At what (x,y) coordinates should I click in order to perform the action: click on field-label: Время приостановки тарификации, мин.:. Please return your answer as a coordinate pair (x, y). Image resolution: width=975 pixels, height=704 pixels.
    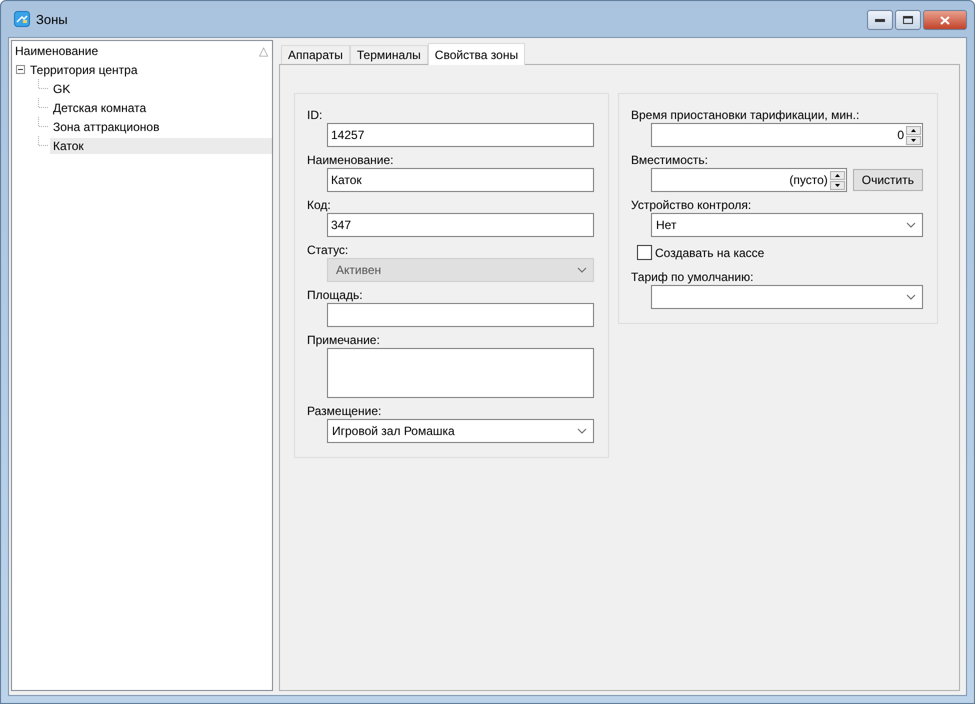
    Looking at the image, I should click on (745, 115).